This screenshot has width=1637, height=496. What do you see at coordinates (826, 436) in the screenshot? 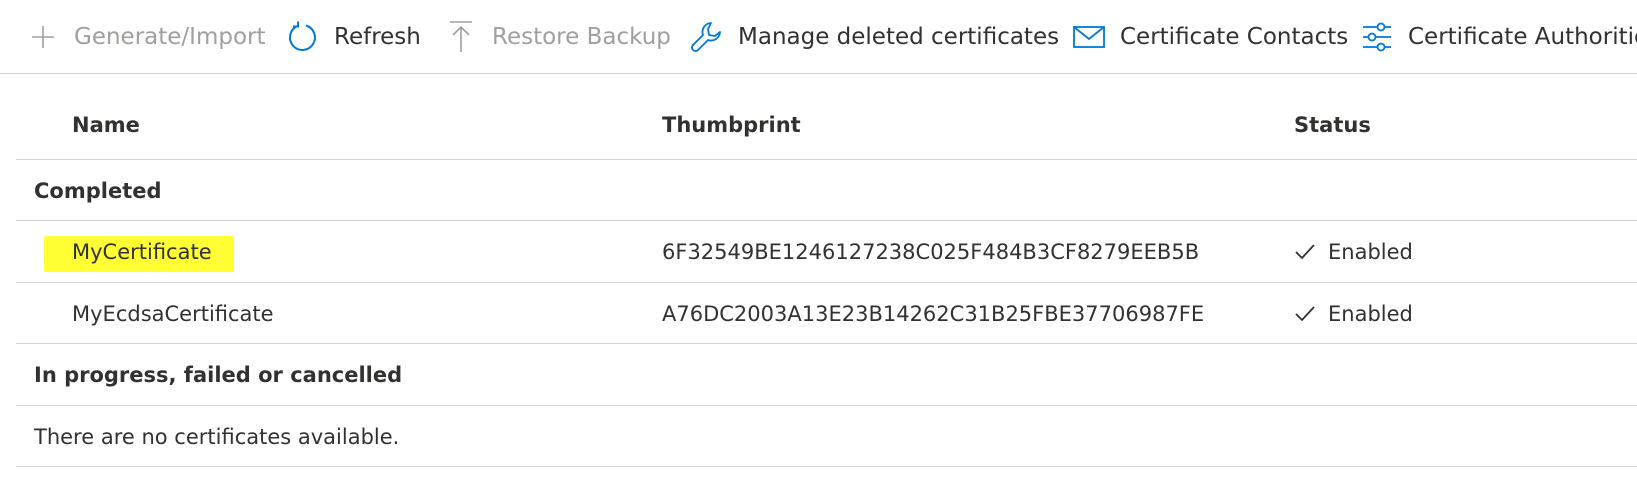
I see `empty-state-row: There are no certificates available.` at bounding box center [826, 436].